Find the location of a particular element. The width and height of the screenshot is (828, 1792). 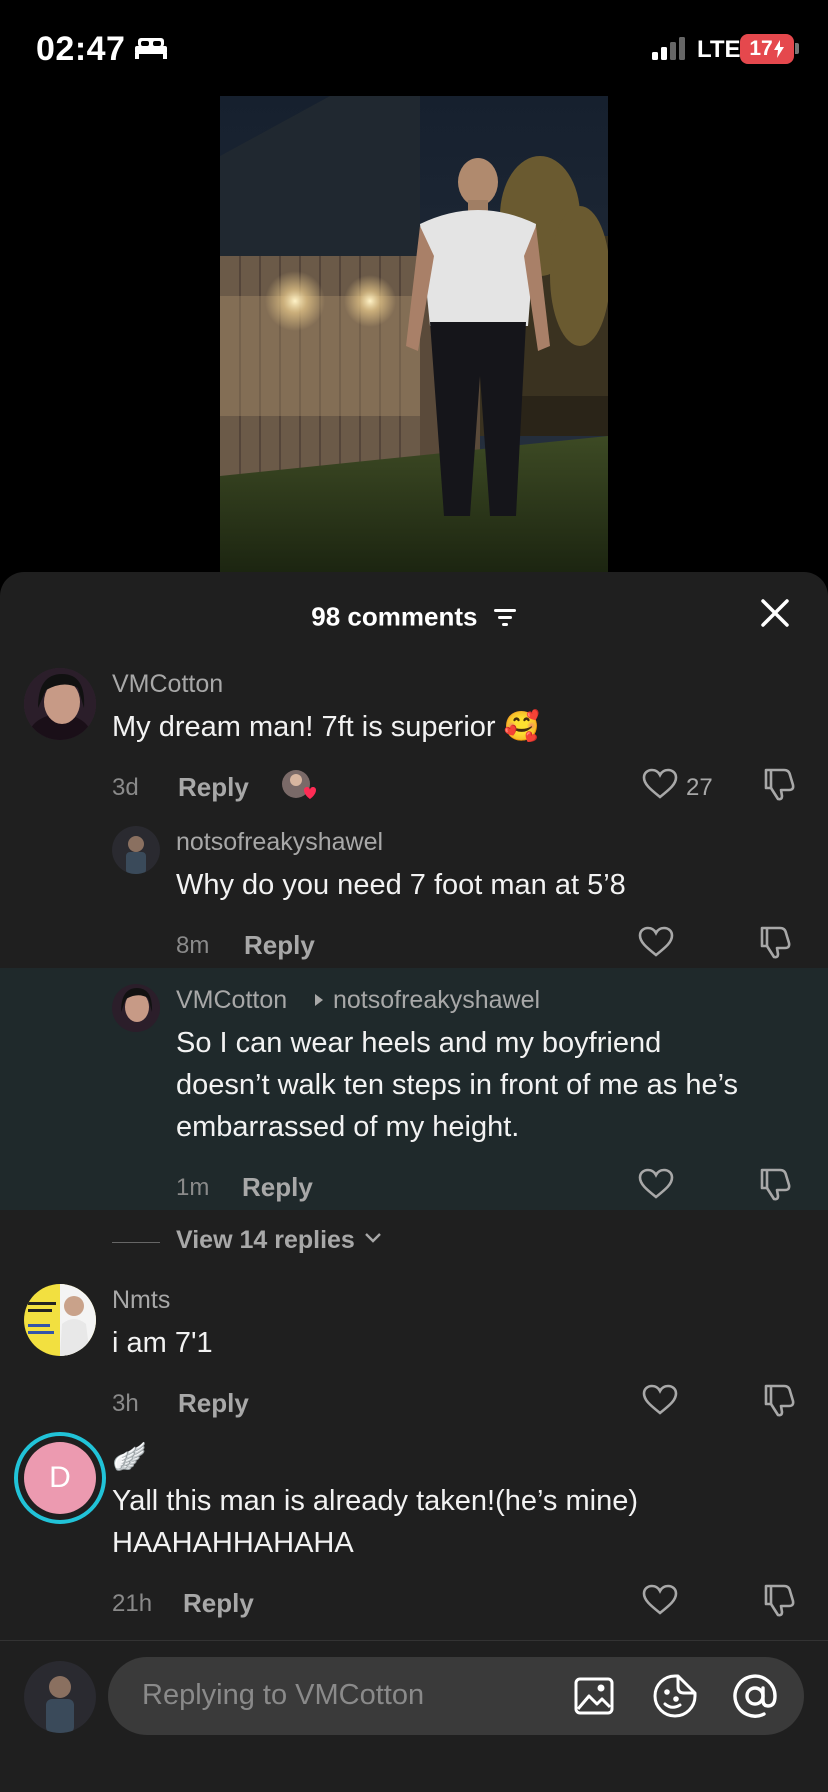

mention-icon is located at coordinates (755, 1696).